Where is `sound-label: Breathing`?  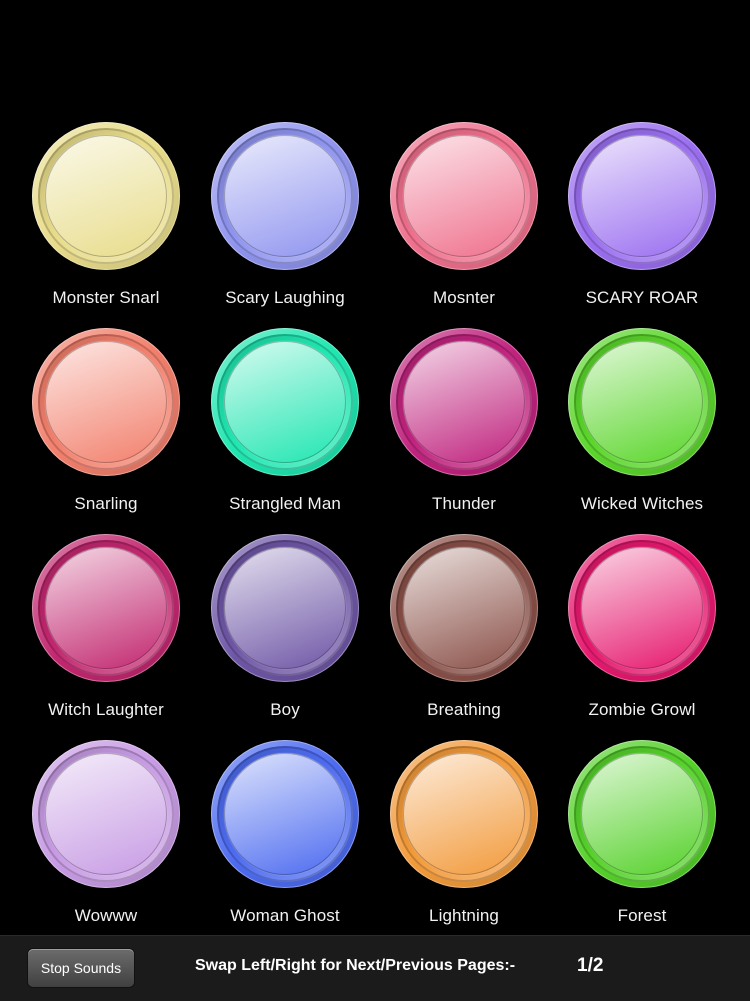 sound-label: Breathing is located at coordinates (464, 709).